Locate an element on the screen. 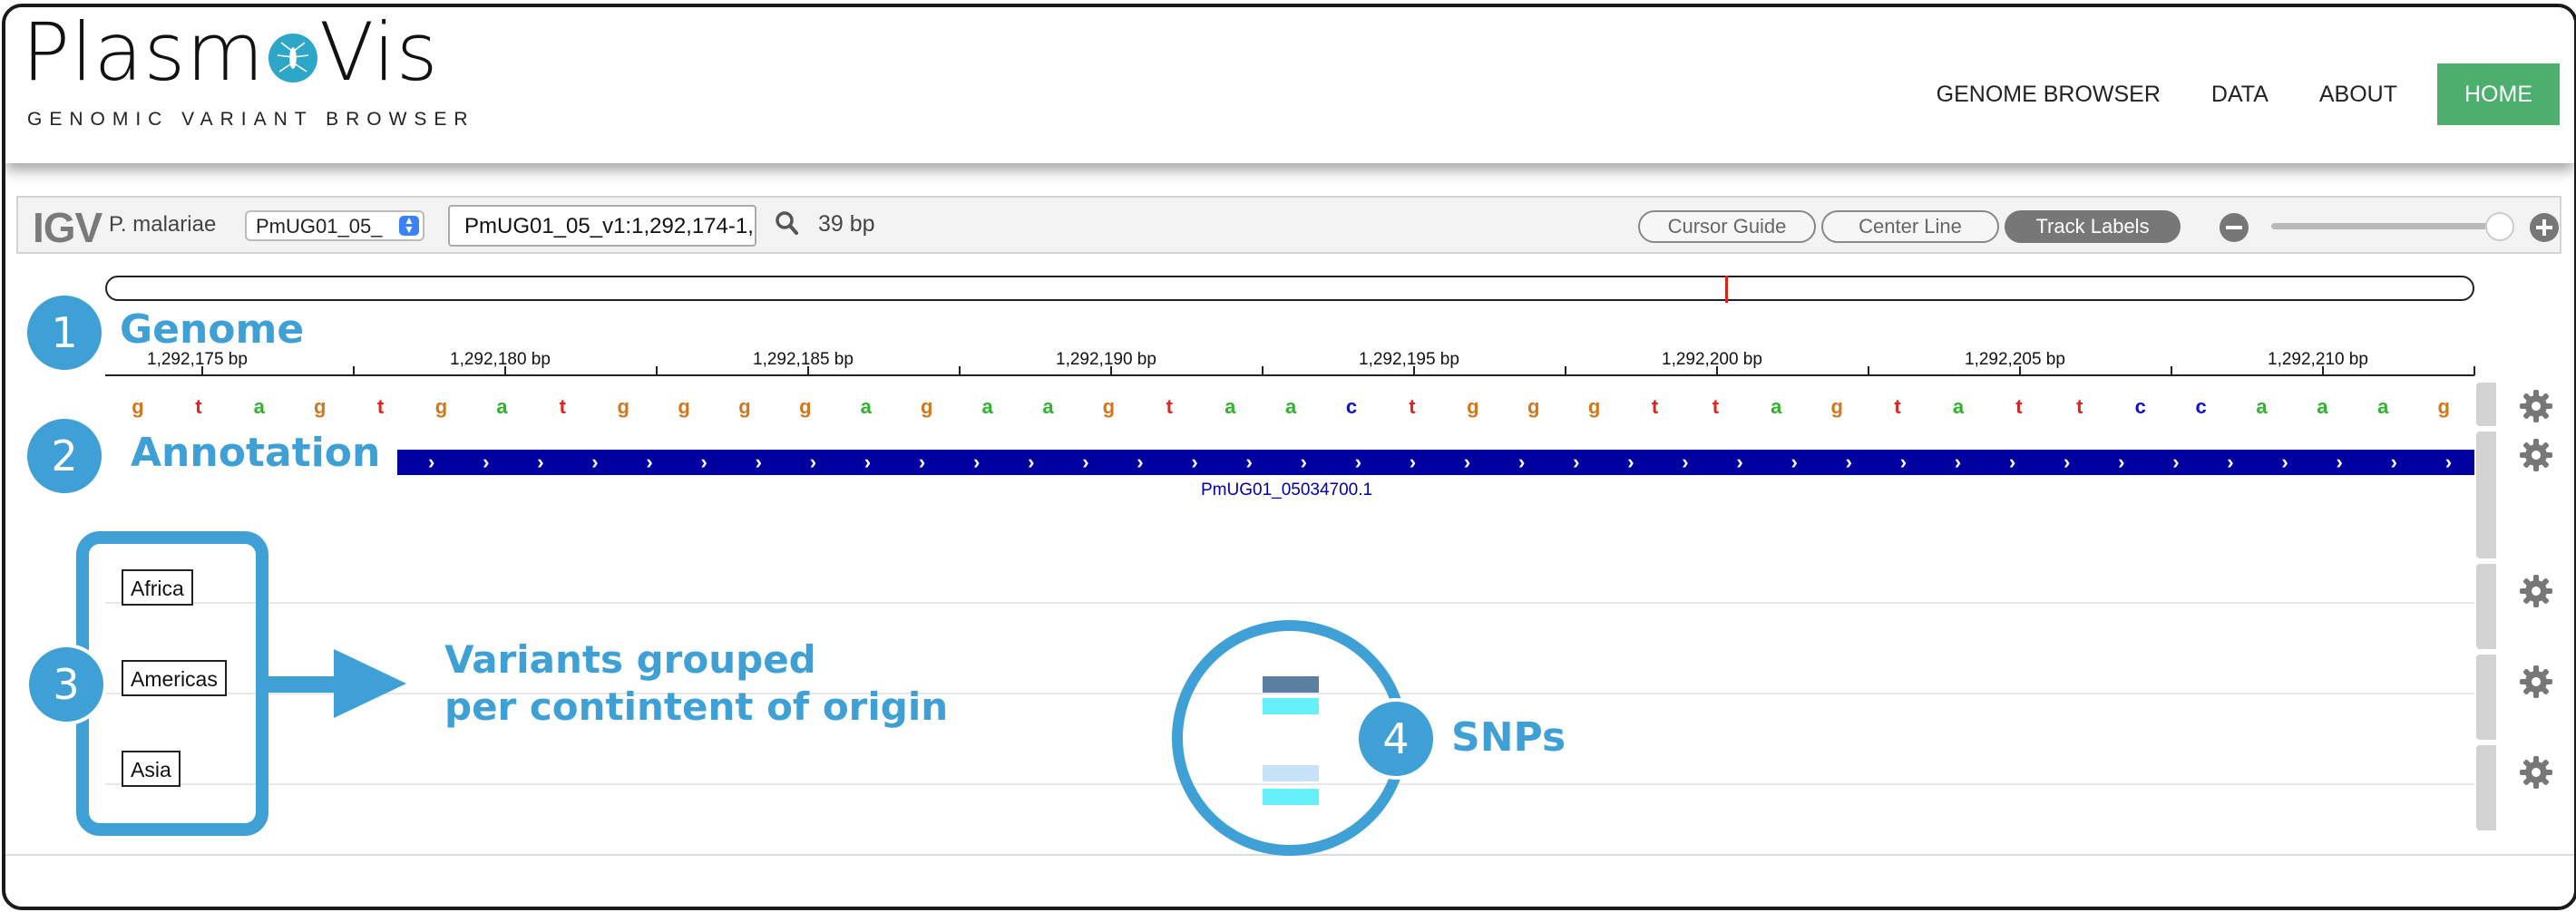 The width and height of the screenshot is (2576, 912). plasmovis-logo: Plasm Vis GENOMIC VARIANT BROWSER is located at coordinates (245, 72).